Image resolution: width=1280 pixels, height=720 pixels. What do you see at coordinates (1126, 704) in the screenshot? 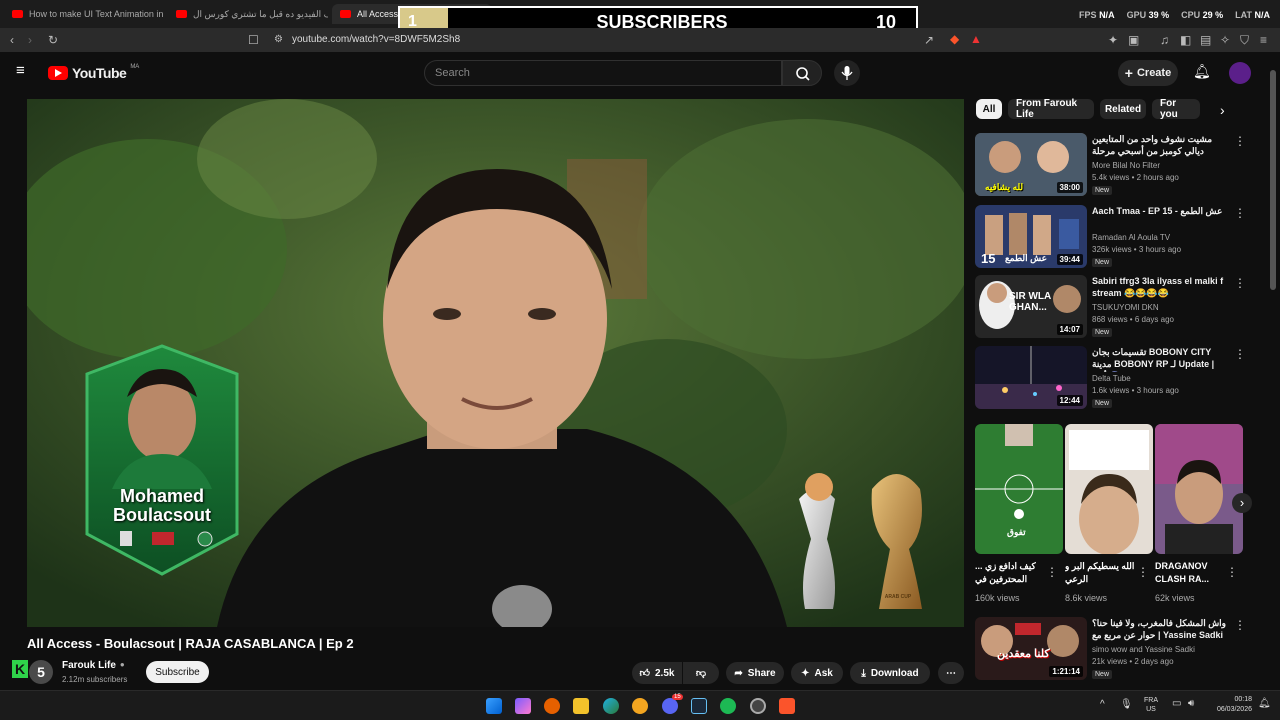
I see `microphone-tray-icon: 🎙︎` at bounding box center [1126, 704].